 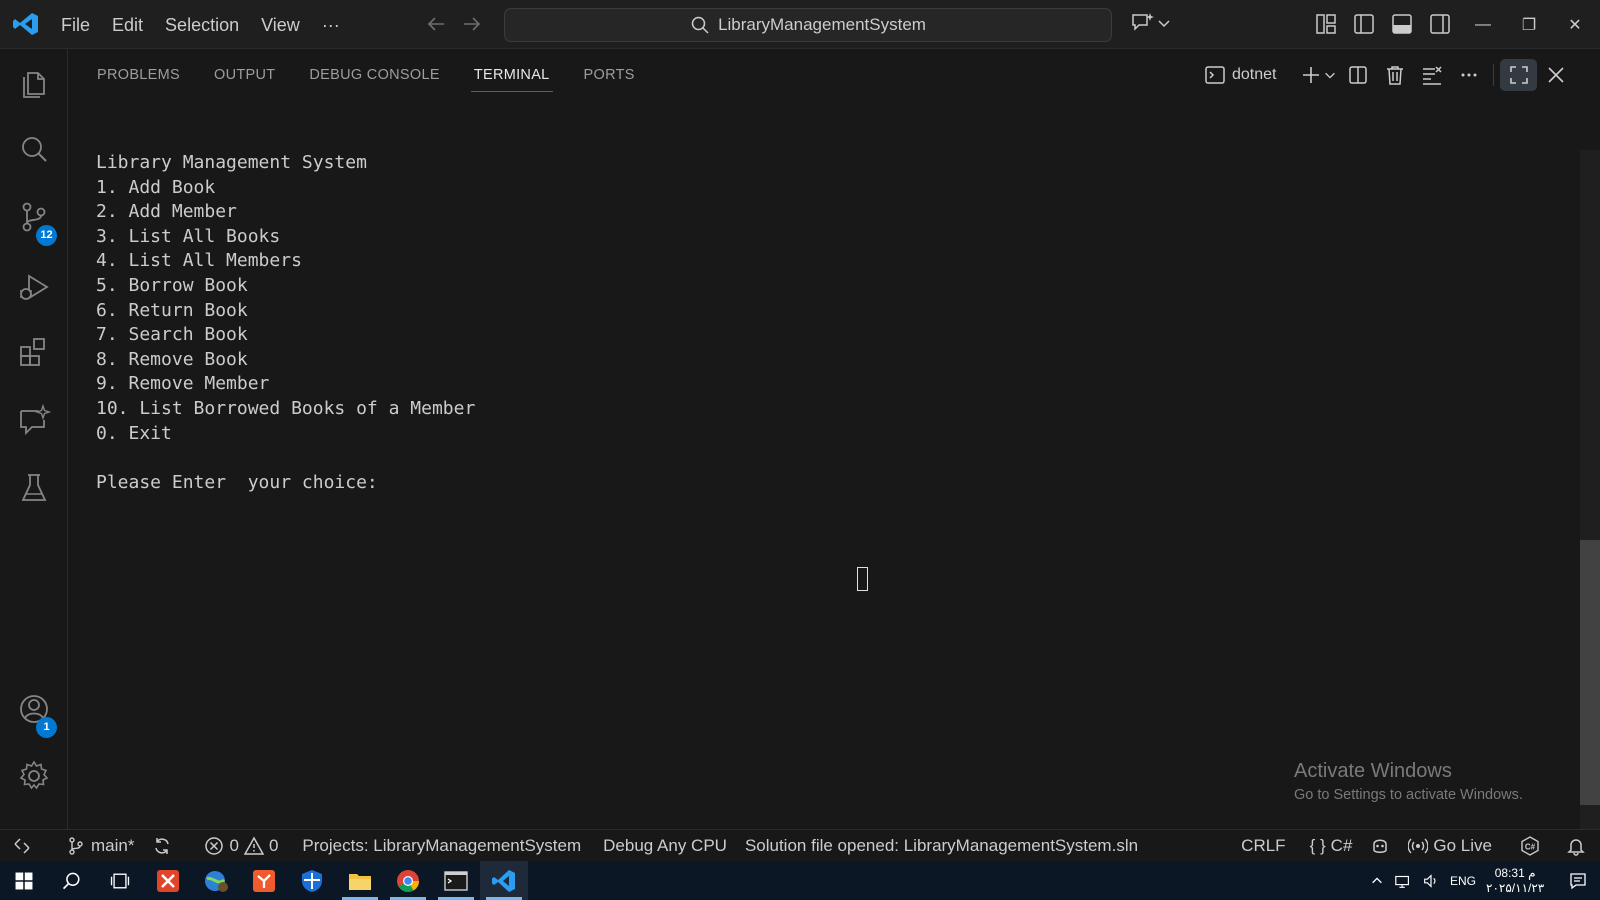 What do you see at coordinates (162, 846) in the screenshot?
I see `sync-button` at bounding box center [162, 846].